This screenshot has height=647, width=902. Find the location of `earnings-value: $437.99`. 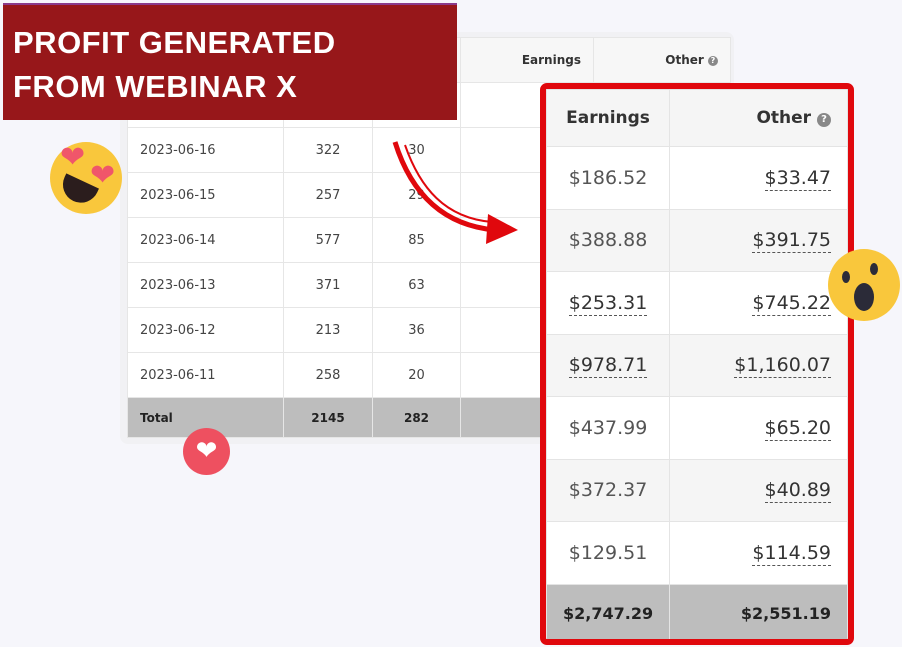

earnings-value: $437.99 is located at coordinates (608, 427).